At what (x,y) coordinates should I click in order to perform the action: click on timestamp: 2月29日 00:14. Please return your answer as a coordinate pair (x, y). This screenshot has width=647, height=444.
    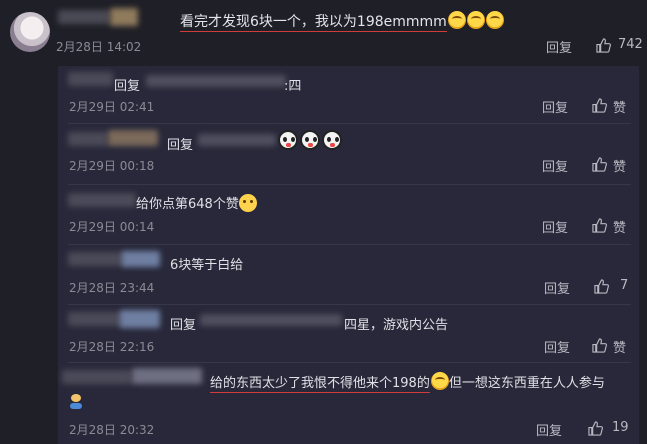
    Looking at the image, I should click on (112, 227).